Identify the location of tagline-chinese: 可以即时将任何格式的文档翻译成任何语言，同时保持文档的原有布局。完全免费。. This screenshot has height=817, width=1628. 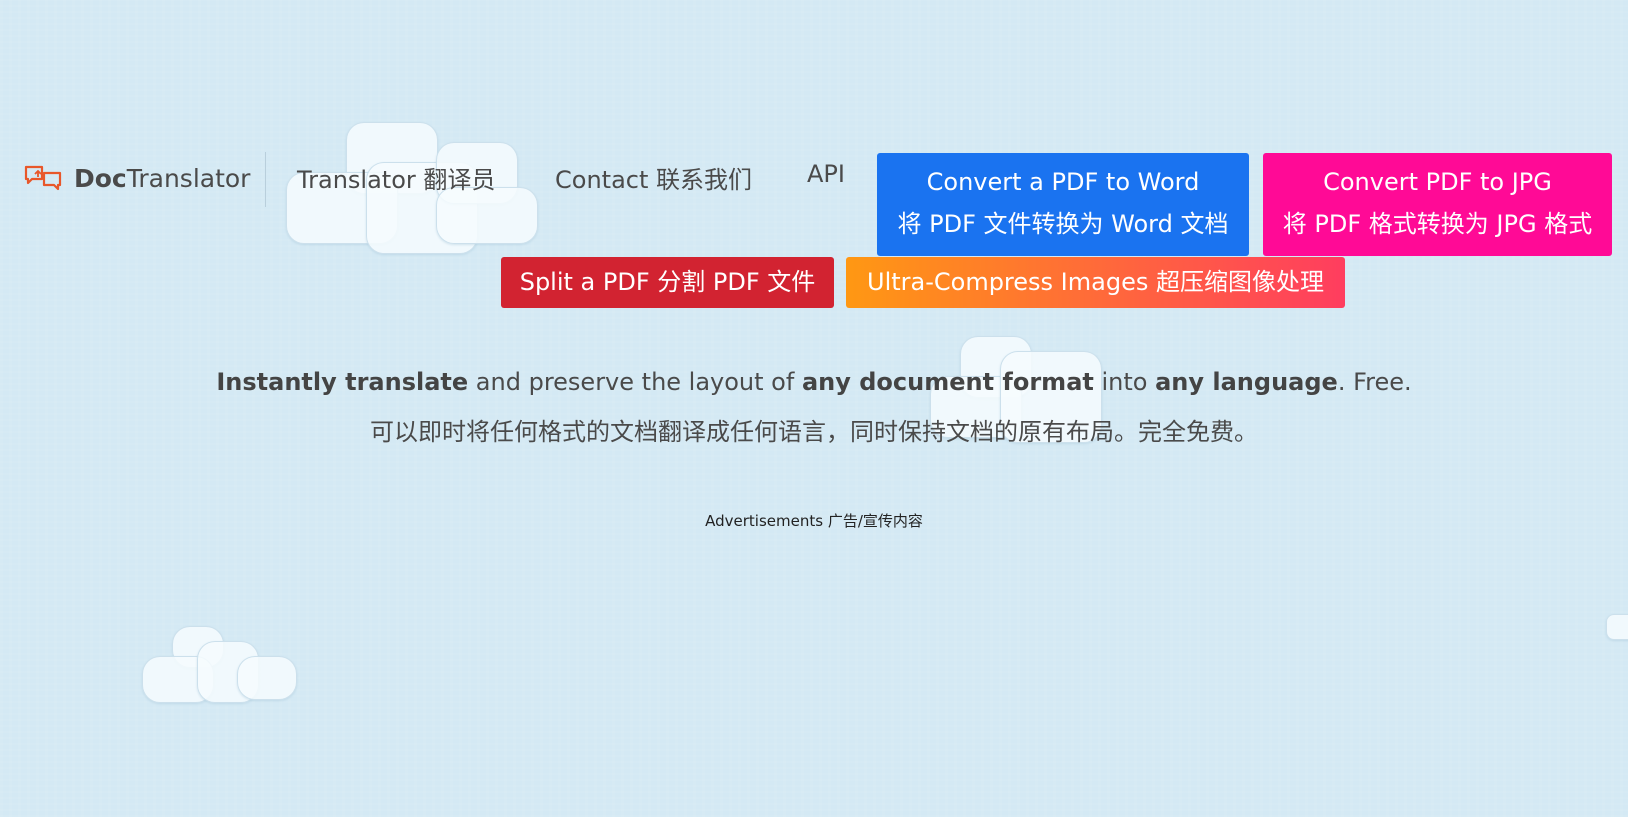
(814, 432).